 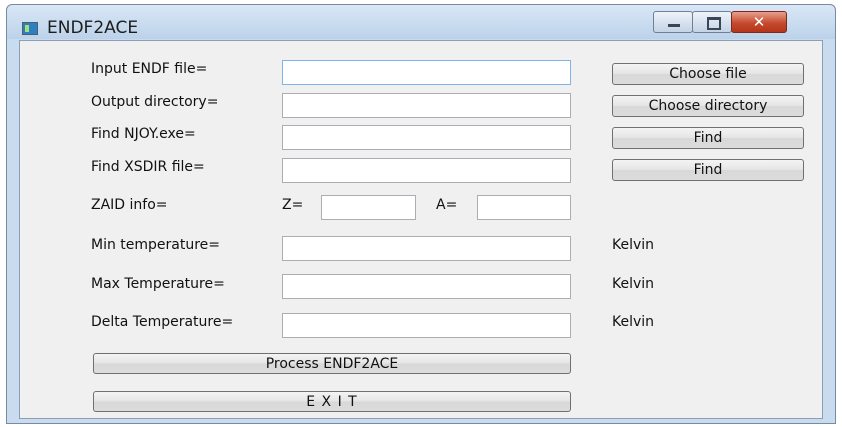 I want to click on title-bar: ENDF2ACE ✕, so click(x=421, y=22).